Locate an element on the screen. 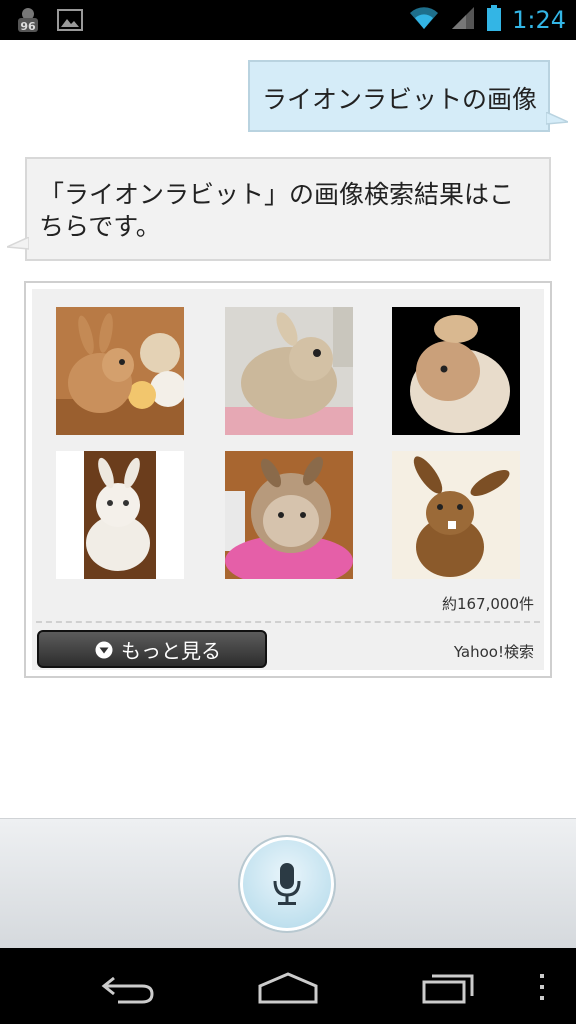 This screenshot has width=576, height=1024. result-count: 約167,000件 is located at coordinates (487, 604).